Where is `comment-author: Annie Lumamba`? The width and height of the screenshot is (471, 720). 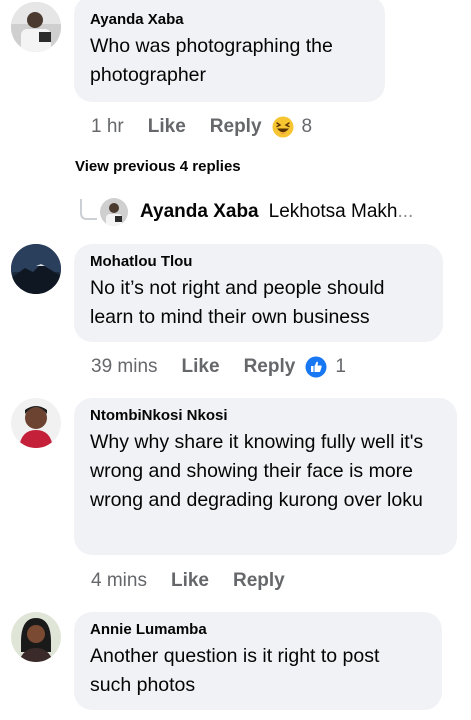 comment-author: Annie Lumamba is located at coordinates (258, 630).